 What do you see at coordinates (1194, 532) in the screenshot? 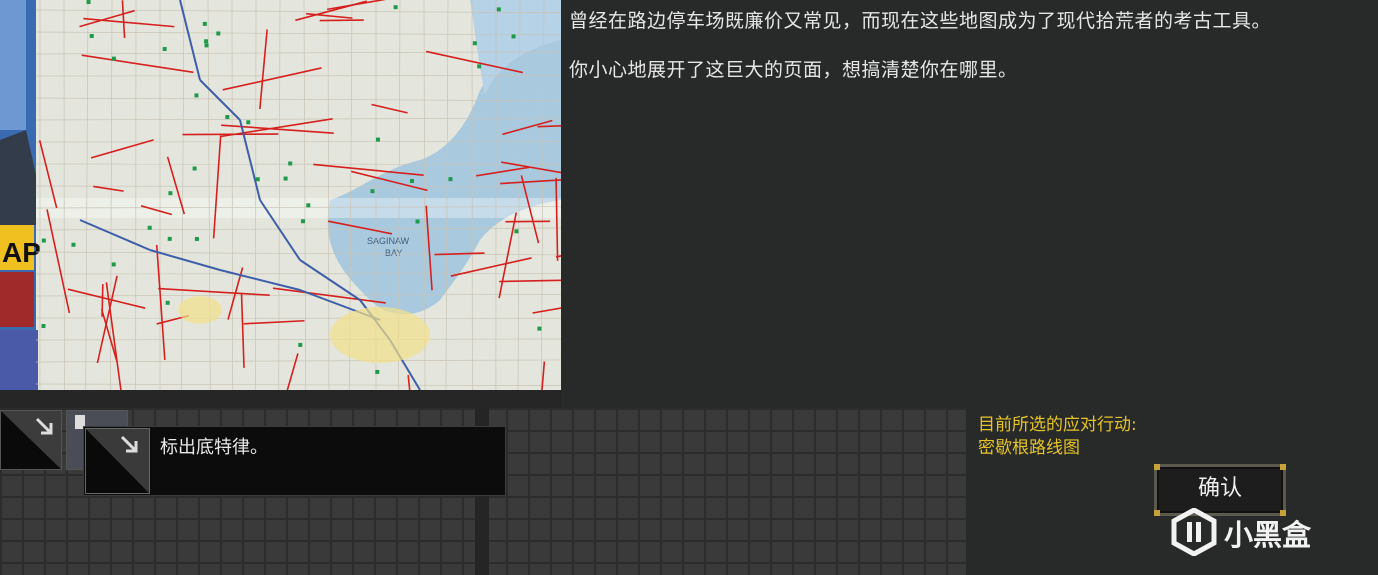
I see `heybox-logo-icon` at bounding box center [1194, 532].